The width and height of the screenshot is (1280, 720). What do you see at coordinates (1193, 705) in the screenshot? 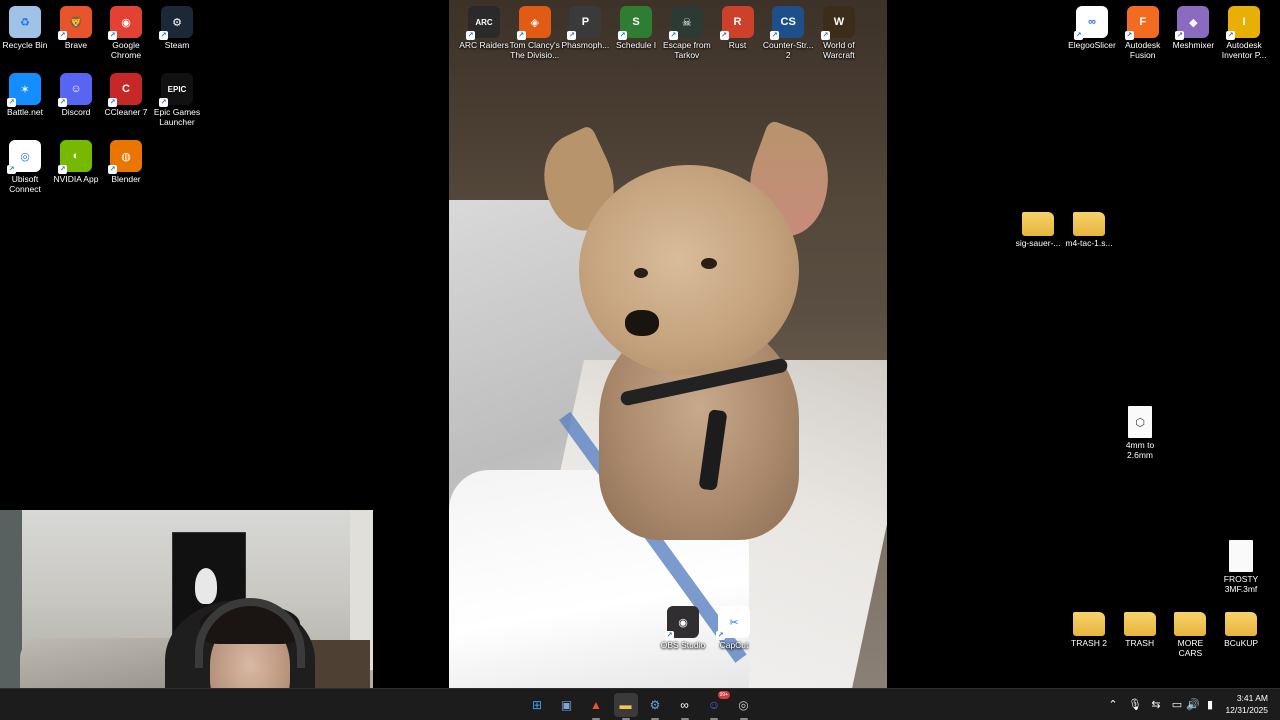
I see `volume-icon: 🔊` at bounding box center [1193, 705].